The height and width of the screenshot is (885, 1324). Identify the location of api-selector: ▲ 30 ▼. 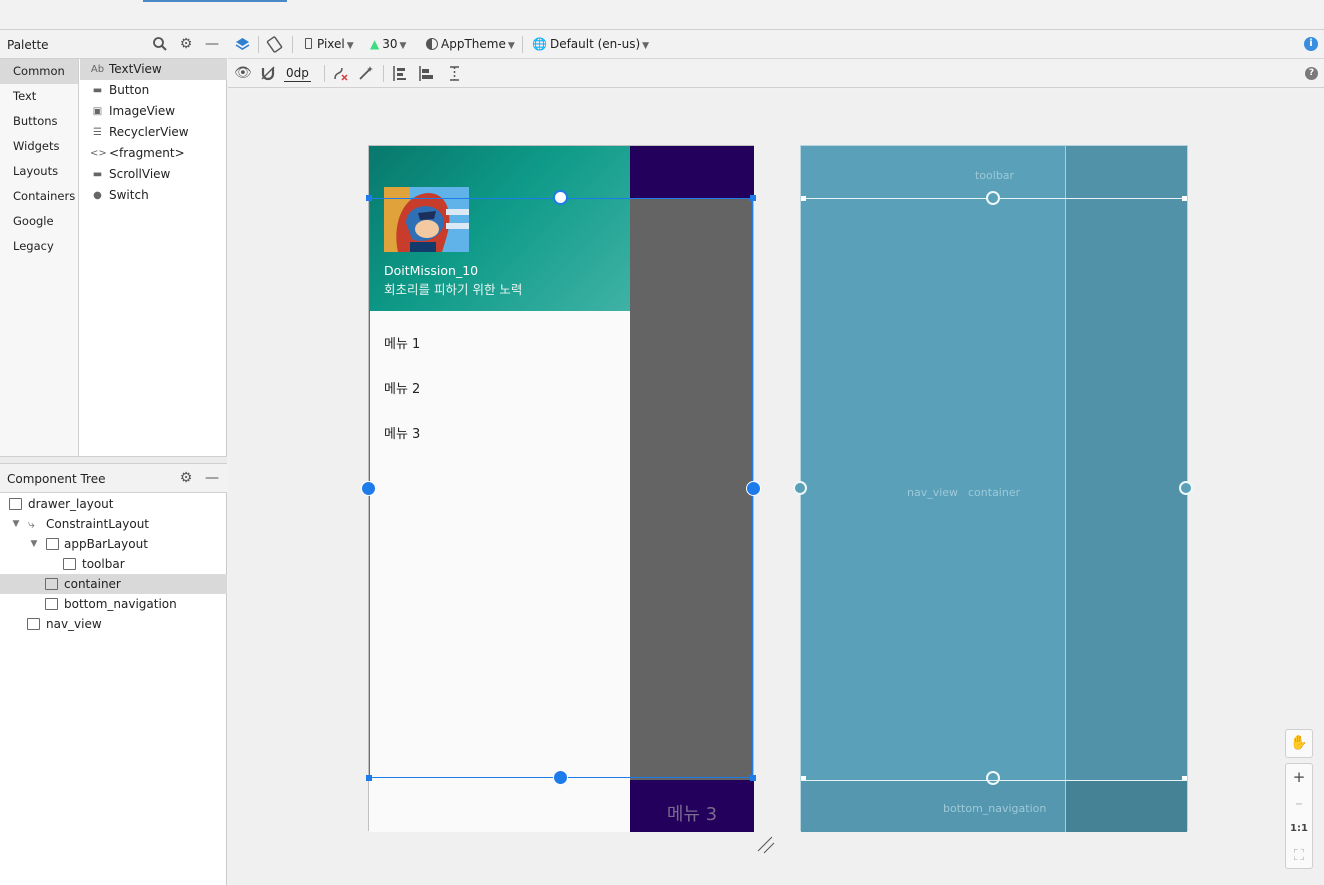
(388, 44).